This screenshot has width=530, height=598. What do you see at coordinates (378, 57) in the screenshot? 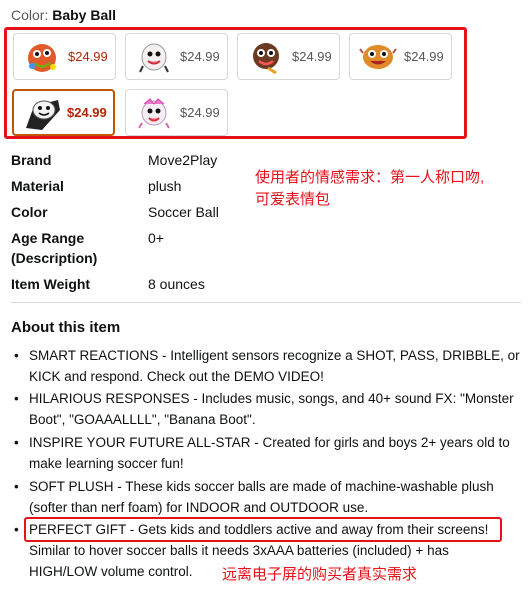
I see `orange-ball-face-icon` at bounding box center [378, 57].